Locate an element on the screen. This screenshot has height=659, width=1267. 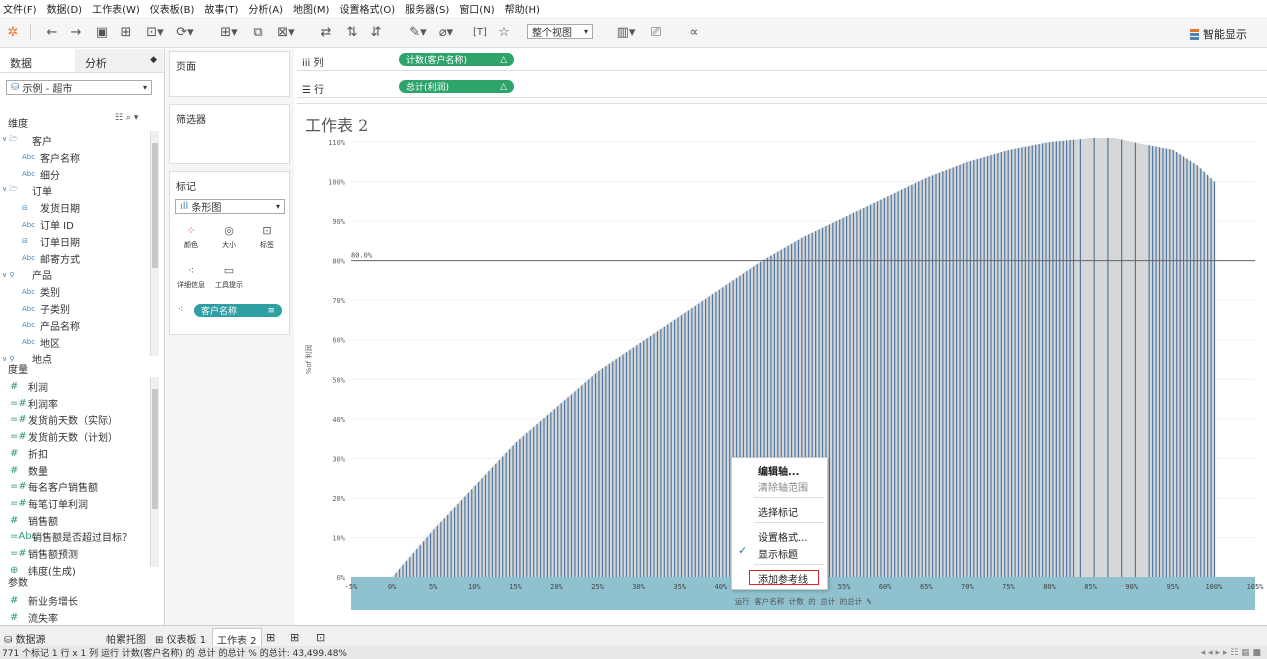
presentation-icon: ⎚ is located at coordinates (656, 32).